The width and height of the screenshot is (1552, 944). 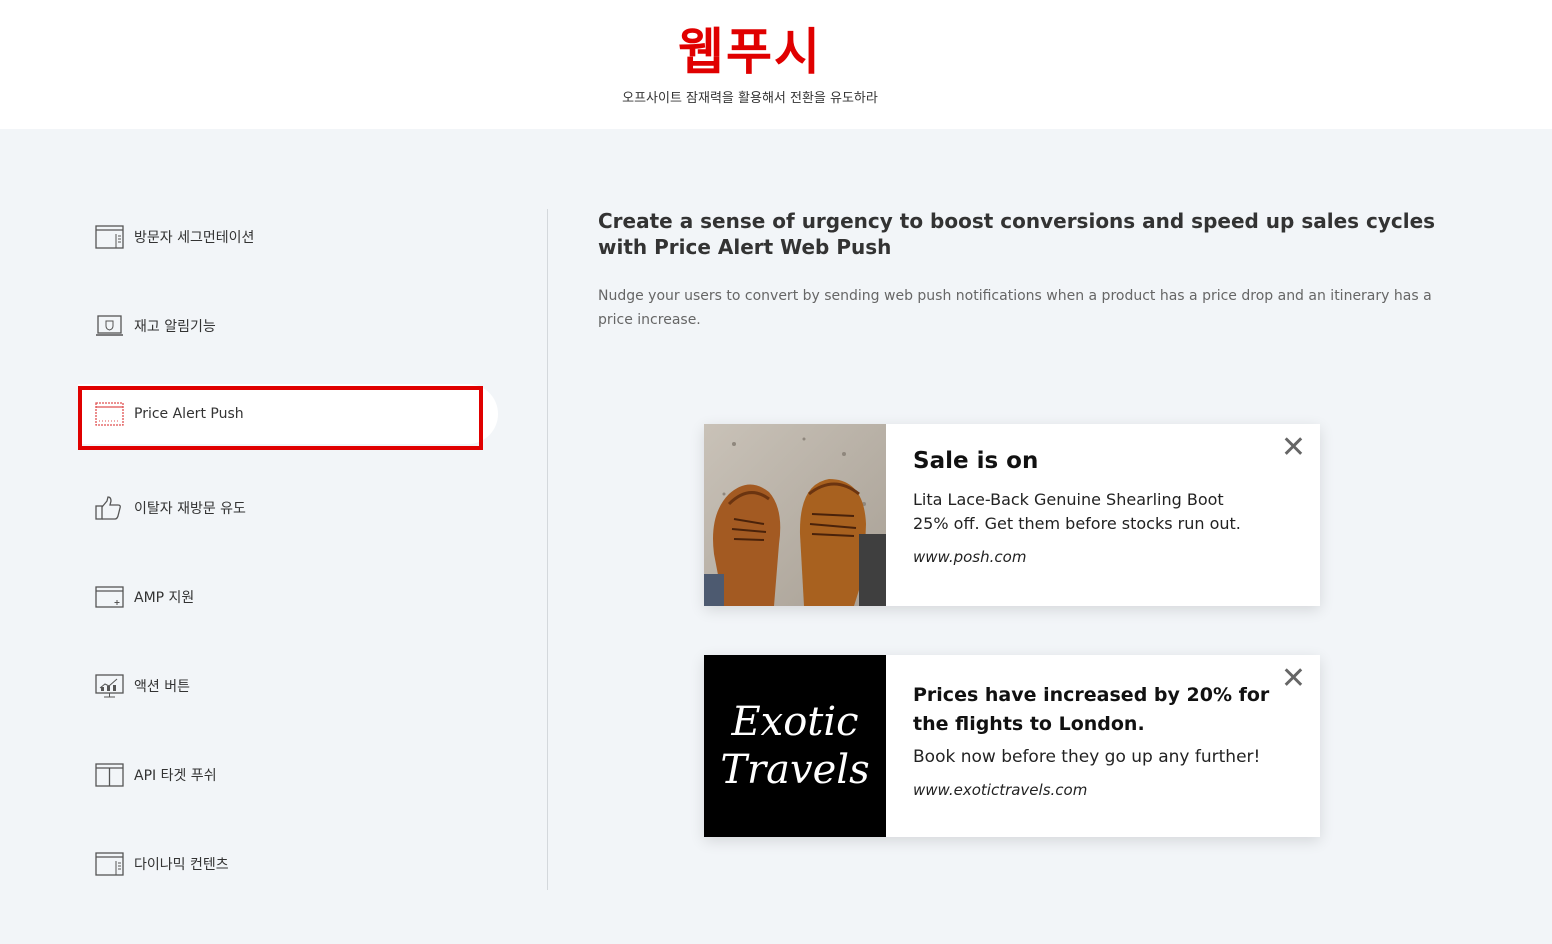 What do you see at coordinates (795, 722) in the screenshot?
I see `logo-text: Exotic` at bounding box center [795, 722].